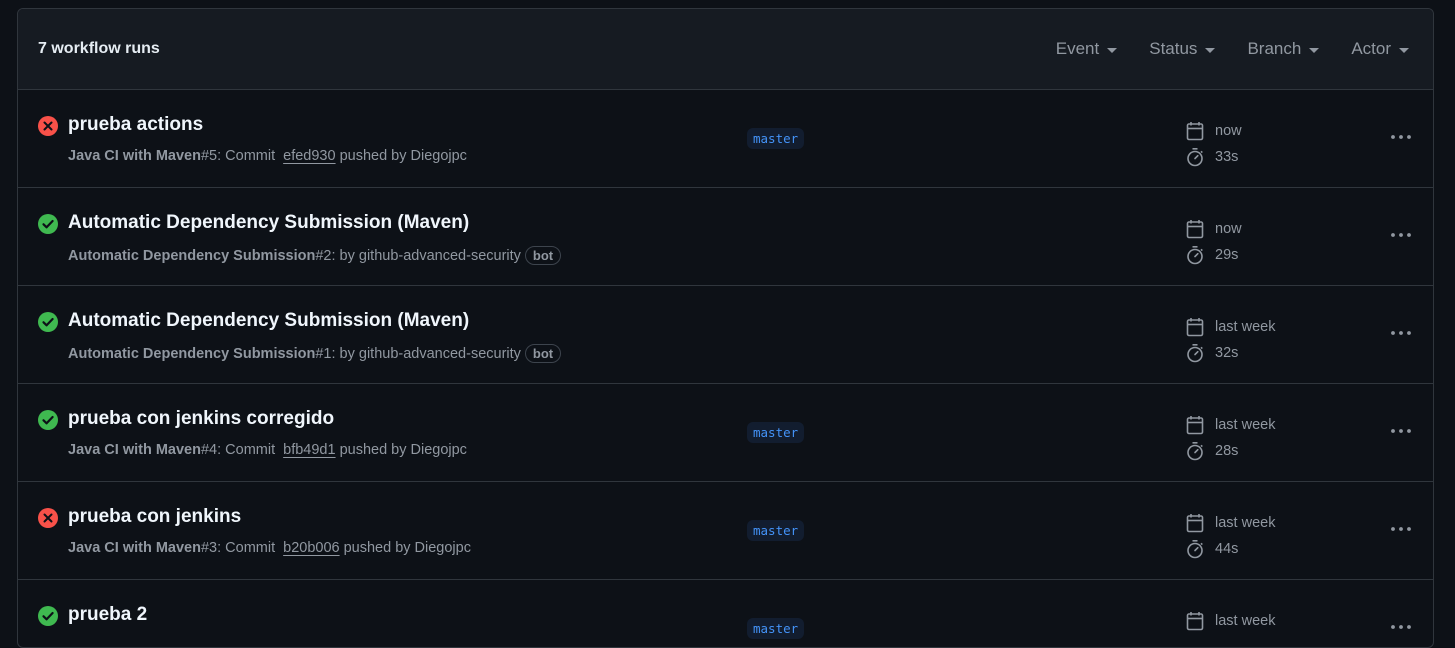 The height and width of the screenshot is (648, 1455). I want to click on run-title-link: prueba con jenkins, so click(154, 517).